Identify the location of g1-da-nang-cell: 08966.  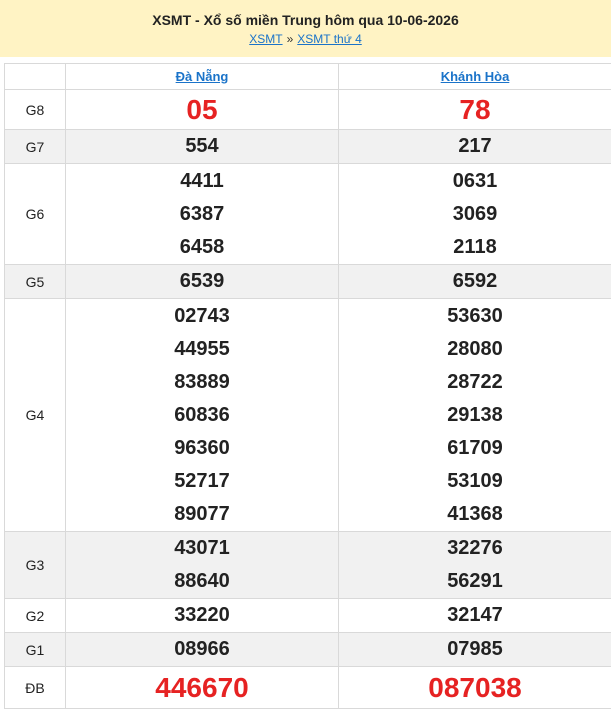
(202, 649).